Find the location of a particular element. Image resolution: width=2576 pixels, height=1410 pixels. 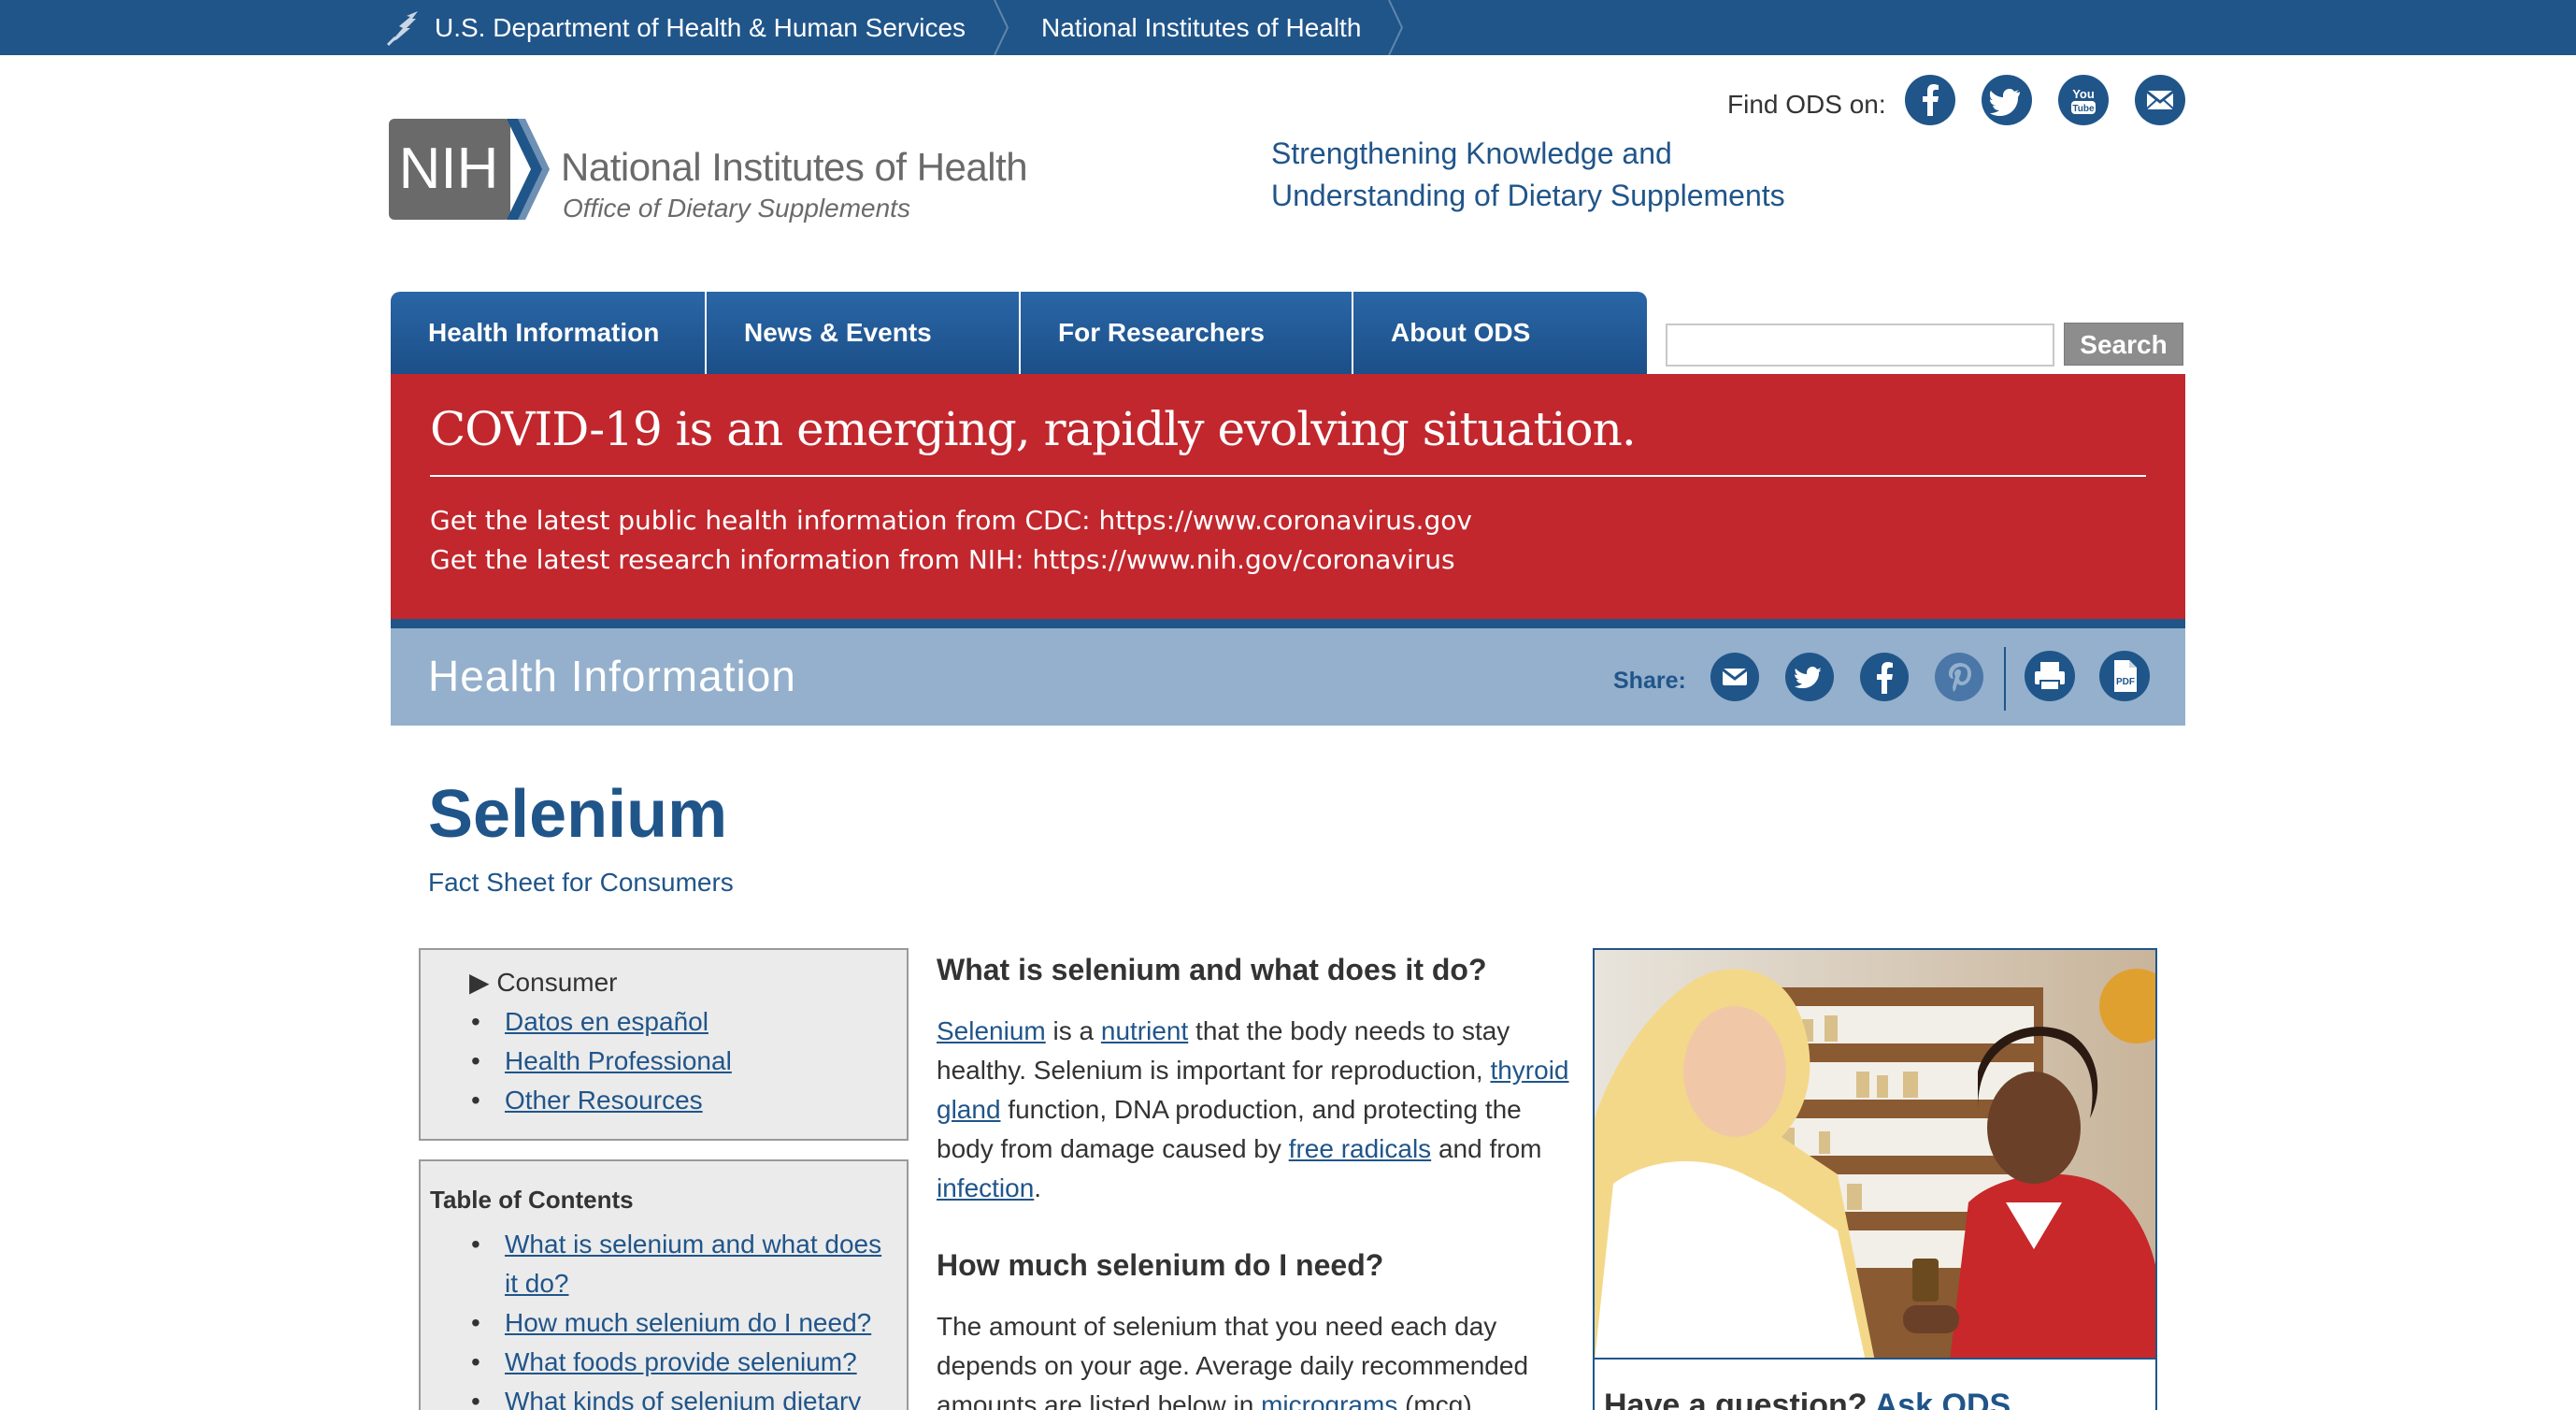

section-heading: What is selenium and what does it do? is located at coordinates (1212, 969).